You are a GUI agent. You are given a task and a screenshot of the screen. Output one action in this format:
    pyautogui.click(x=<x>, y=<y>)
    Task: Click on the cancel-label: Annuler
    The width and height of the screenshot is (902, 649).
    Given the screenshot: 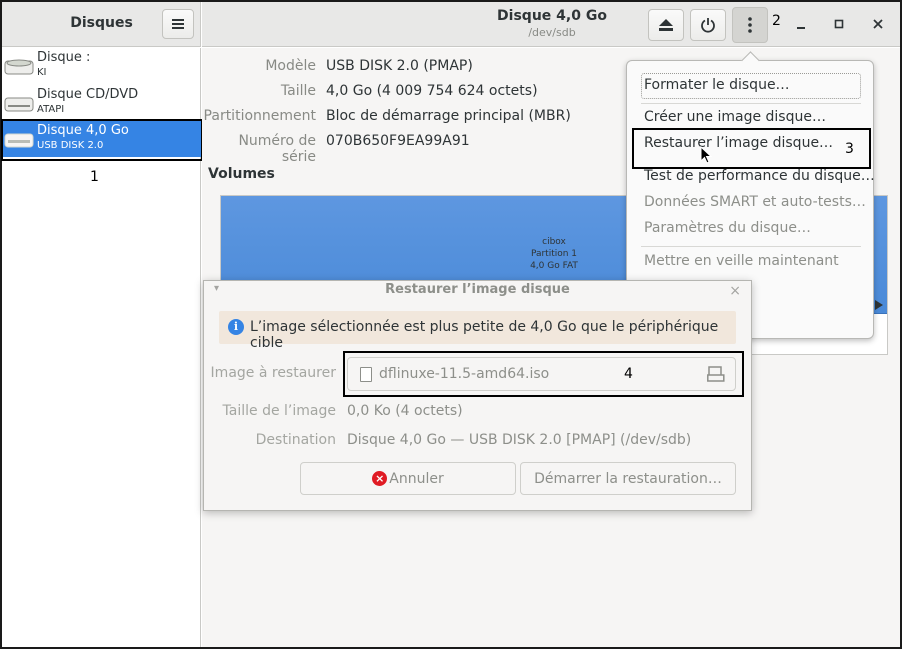 What is the action you would take?
    pyautogui.click(x=416, y=478)
    